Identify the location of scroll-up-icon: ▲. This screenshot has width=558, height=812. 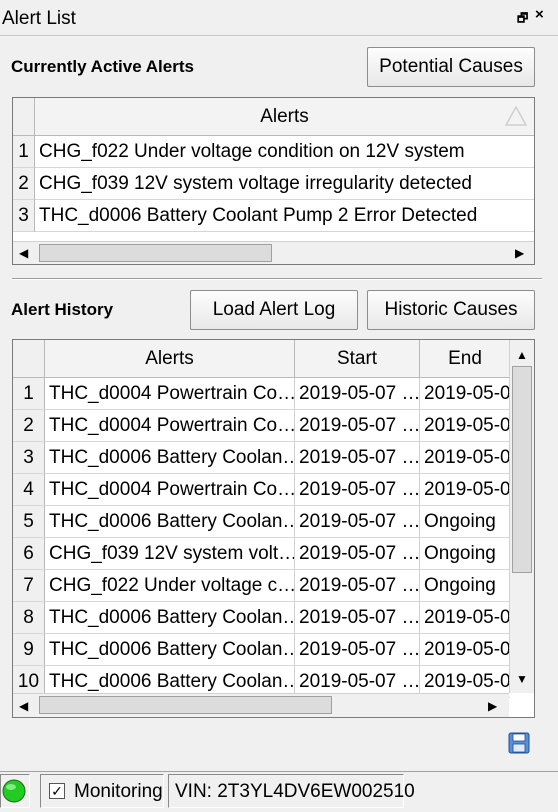
(522, 355).